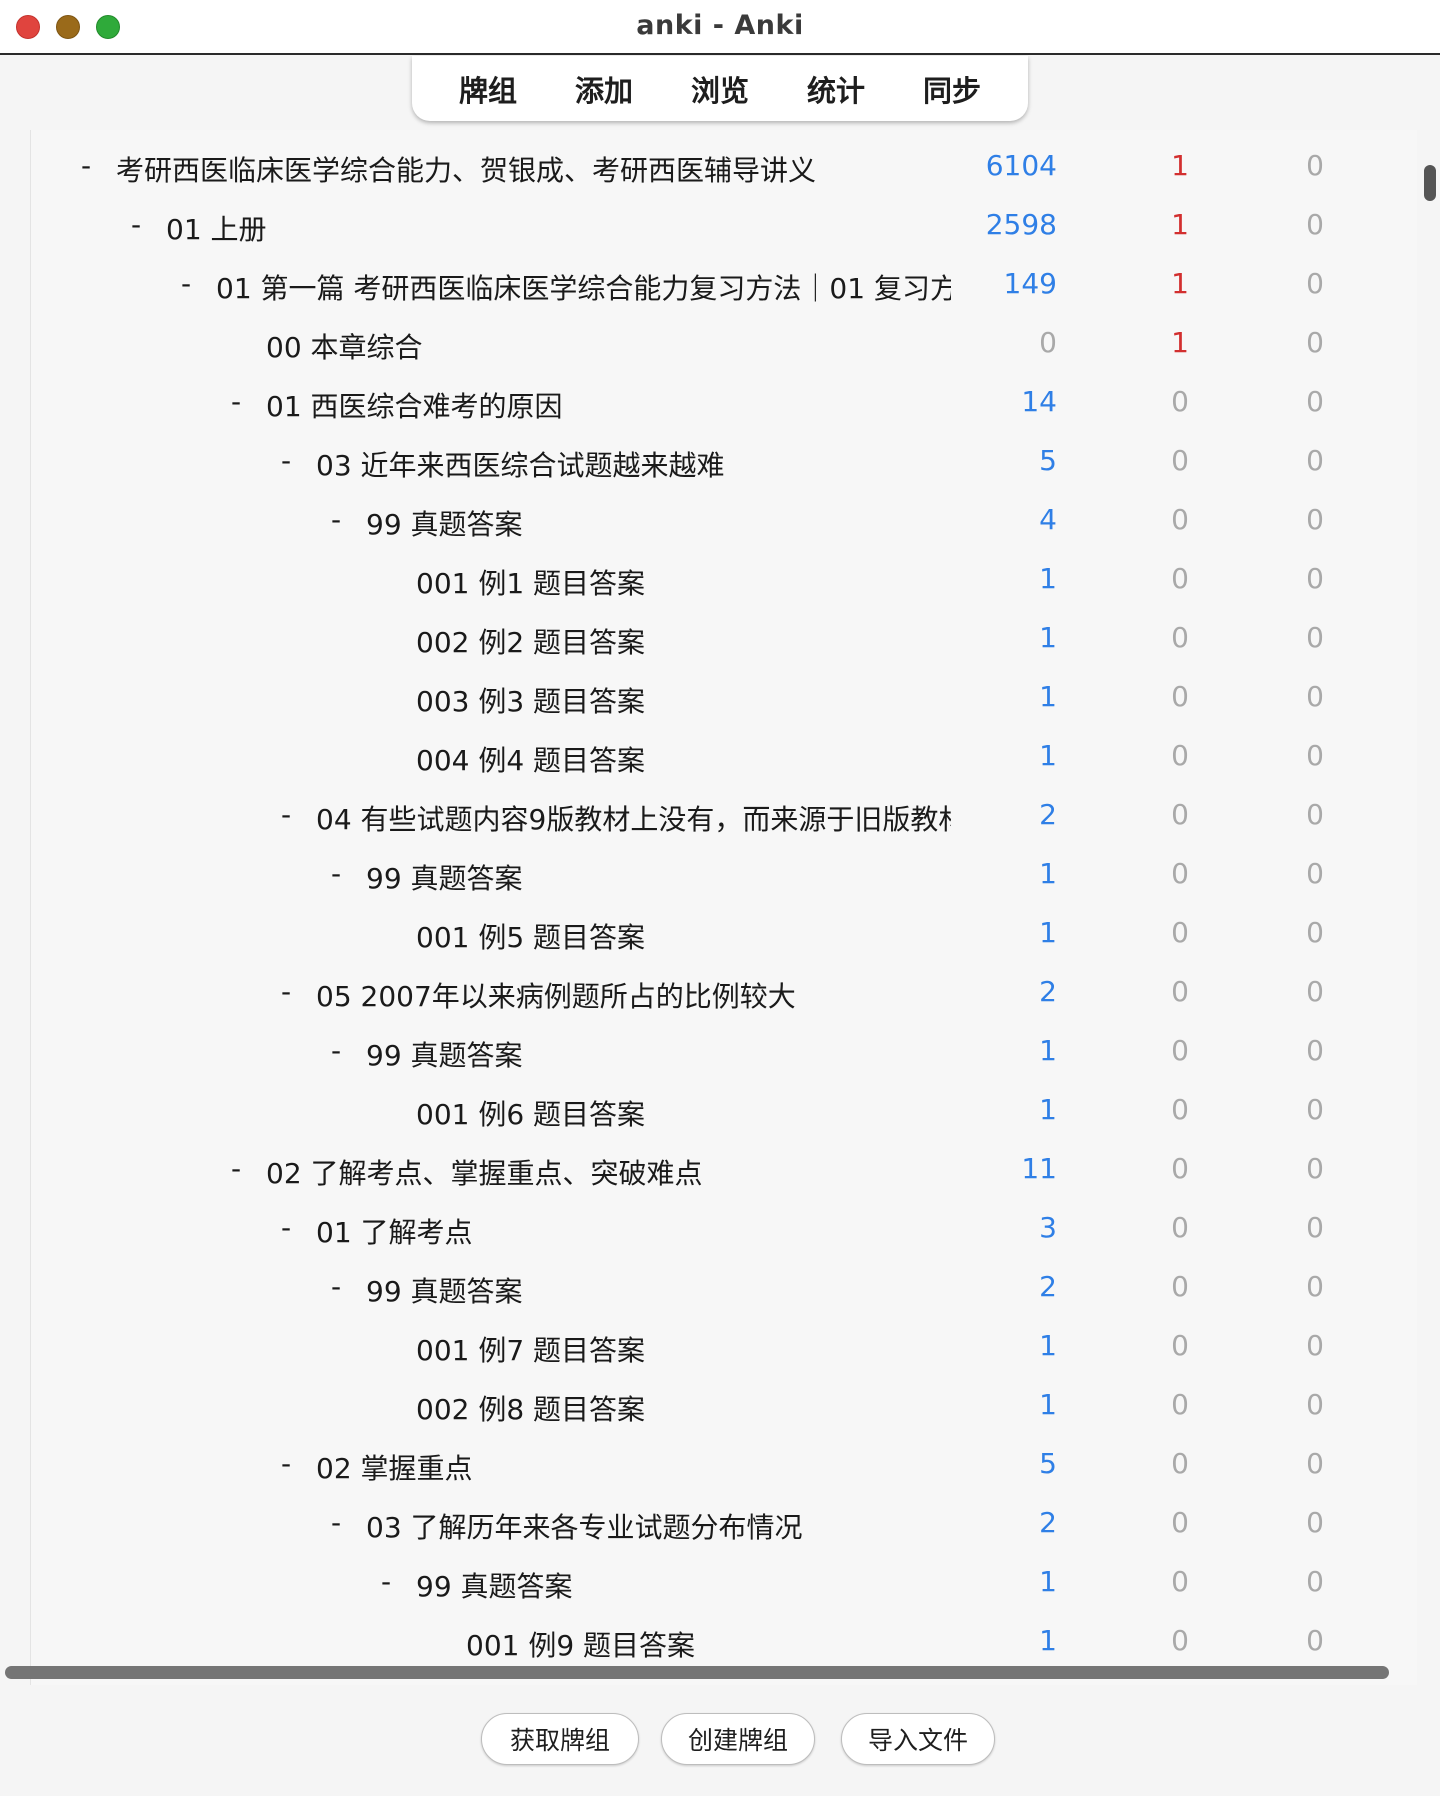 The width and height of the screenshot is (1440, 1796). Describe the element at coordinates (724, 1285) in the screenshot. I see `deck-row: -99 真题答案 2 0 0` at that location.